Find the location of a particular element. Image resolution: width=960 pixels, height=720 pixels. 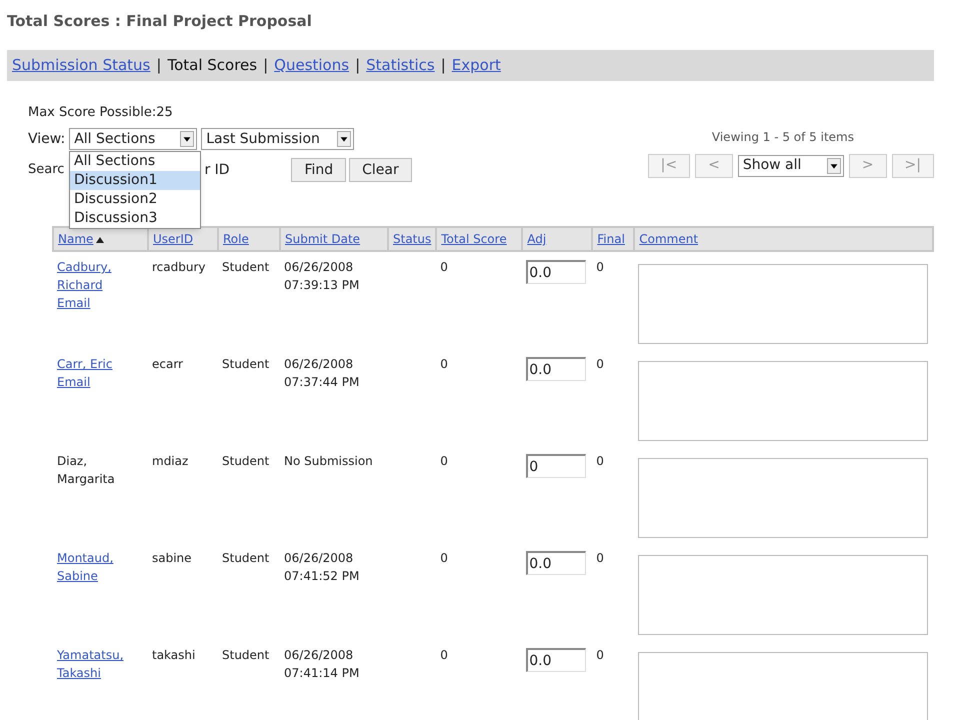

column-header: UserID is located at coordinates (183, 239).